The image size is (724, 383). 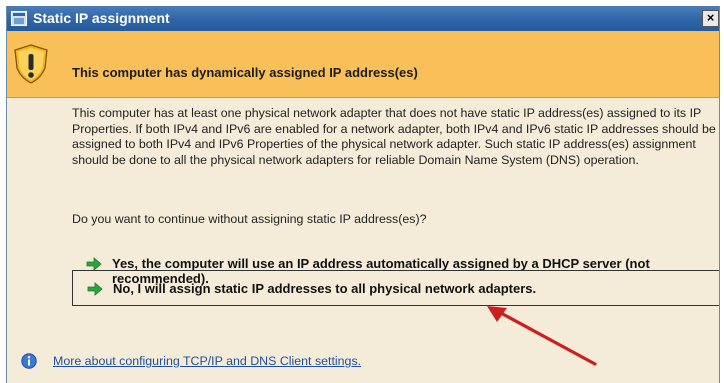 What do you see at coordinates (19, 18) in the screenshot?
I see `window-app-icon` at bounding box center [19, 18].